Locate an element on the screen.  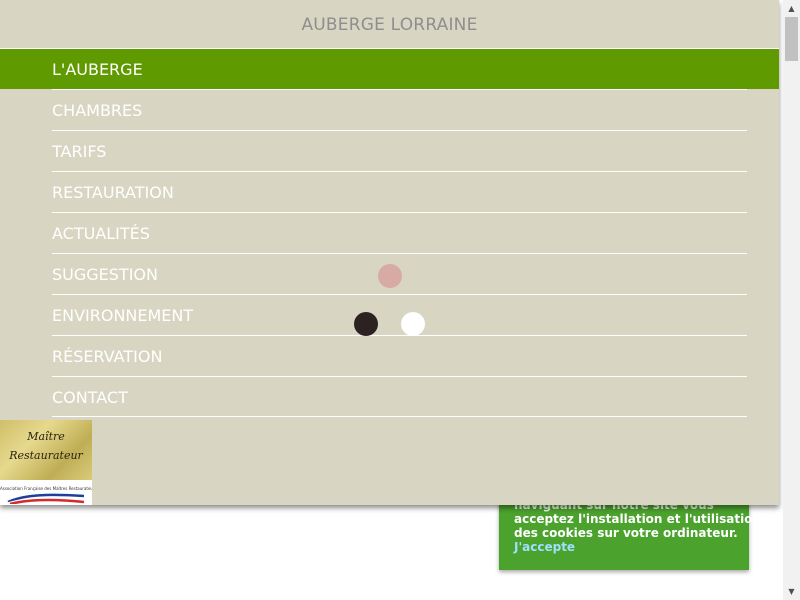
nav-item-tarifs: TARIFS is located at coordinates (399, 150).